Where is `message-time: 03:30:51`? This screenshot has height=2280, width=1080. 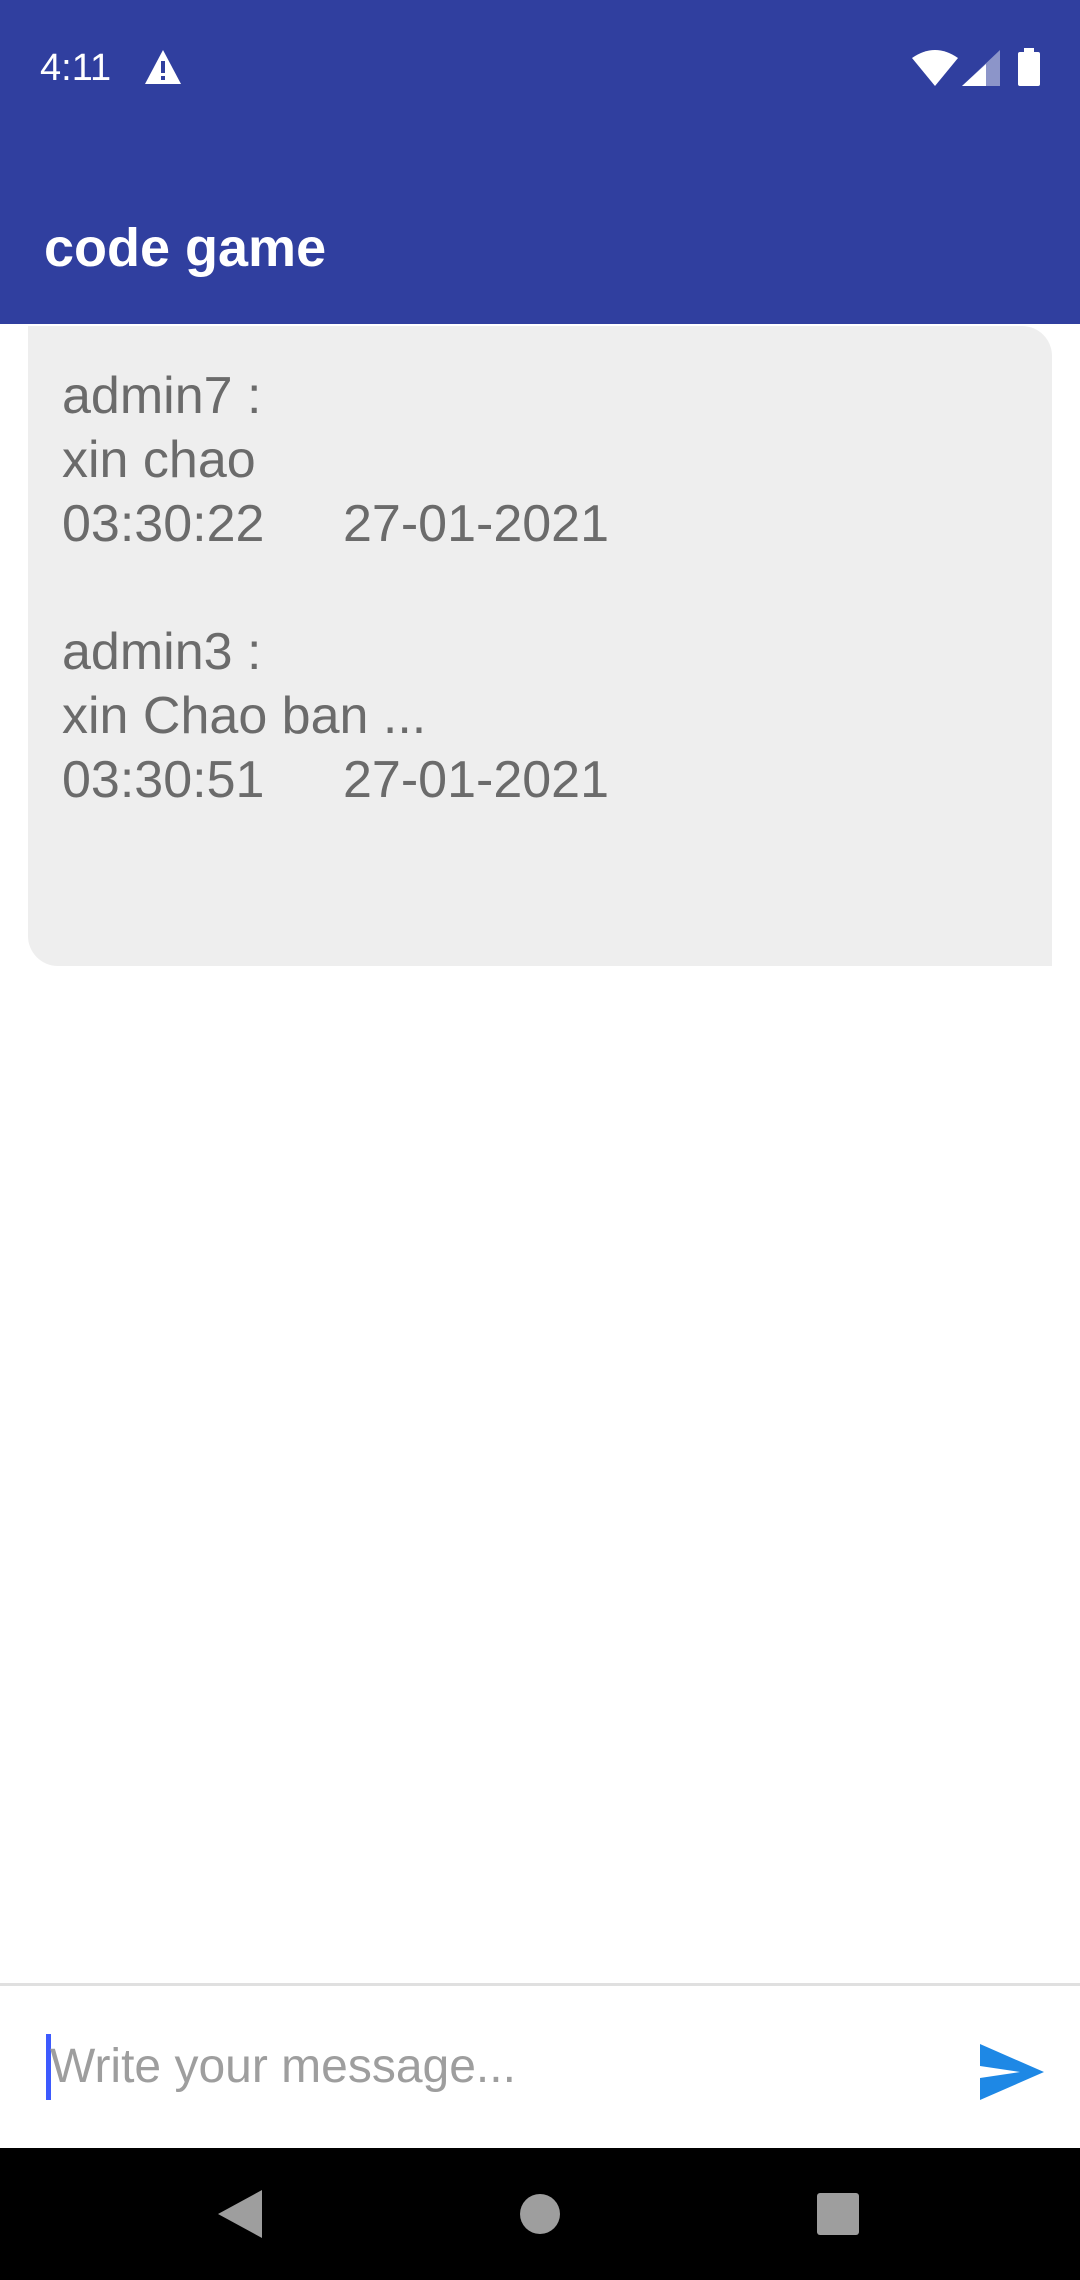 message-time: 03:30:51 is located at coordinates (163, 780).